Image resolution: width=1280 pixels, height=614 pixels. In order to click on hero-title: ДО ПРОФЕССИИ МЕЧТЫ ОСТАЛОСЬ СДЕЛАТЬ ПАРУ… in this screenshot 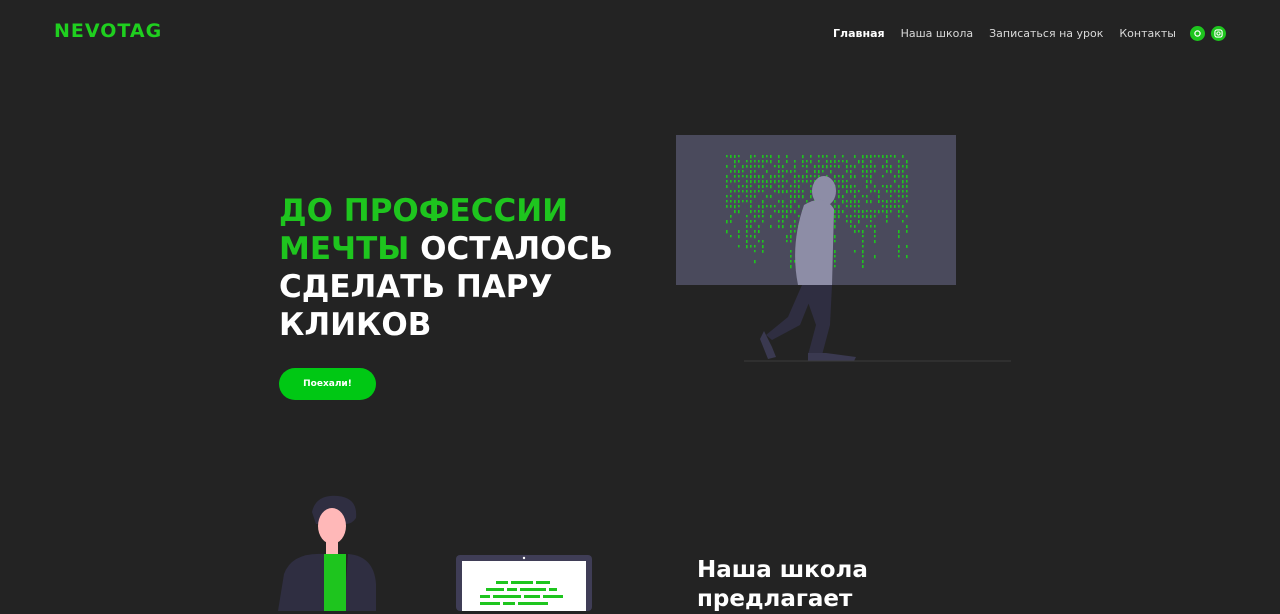, I will do `click(459, 268)`.